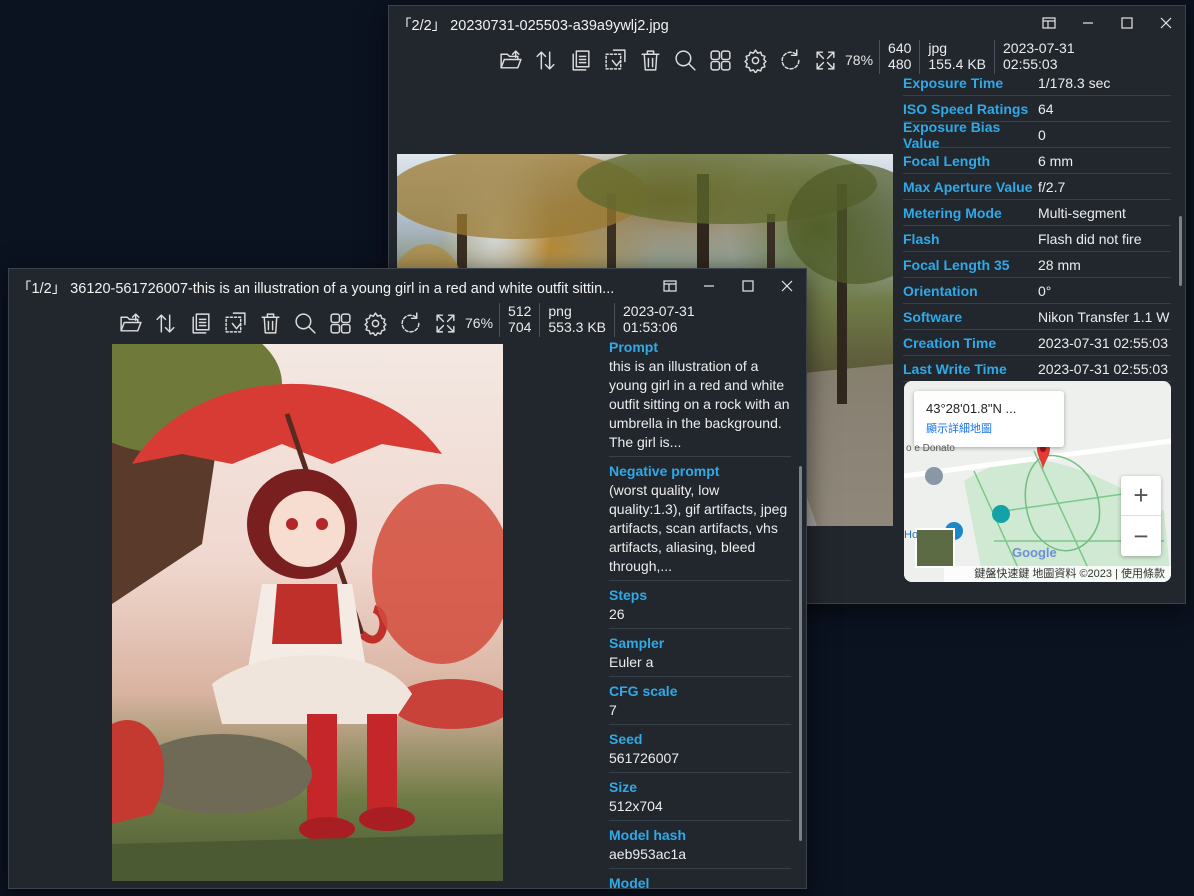 The width and height of the screenshot is (1194, 896). What do you see at coordinates (700, 605) in the screenshot?
I see `param-block: Steps 26` at bounding box center [700, 605].